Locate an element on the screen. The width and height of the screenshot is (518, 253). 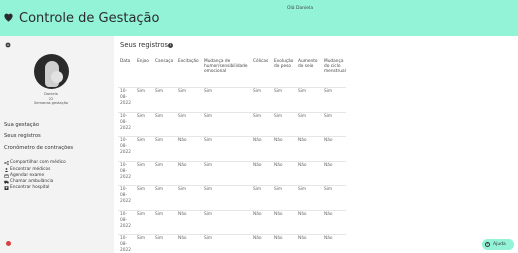
help-label: Ajuda is located at coordinates (499, 244).